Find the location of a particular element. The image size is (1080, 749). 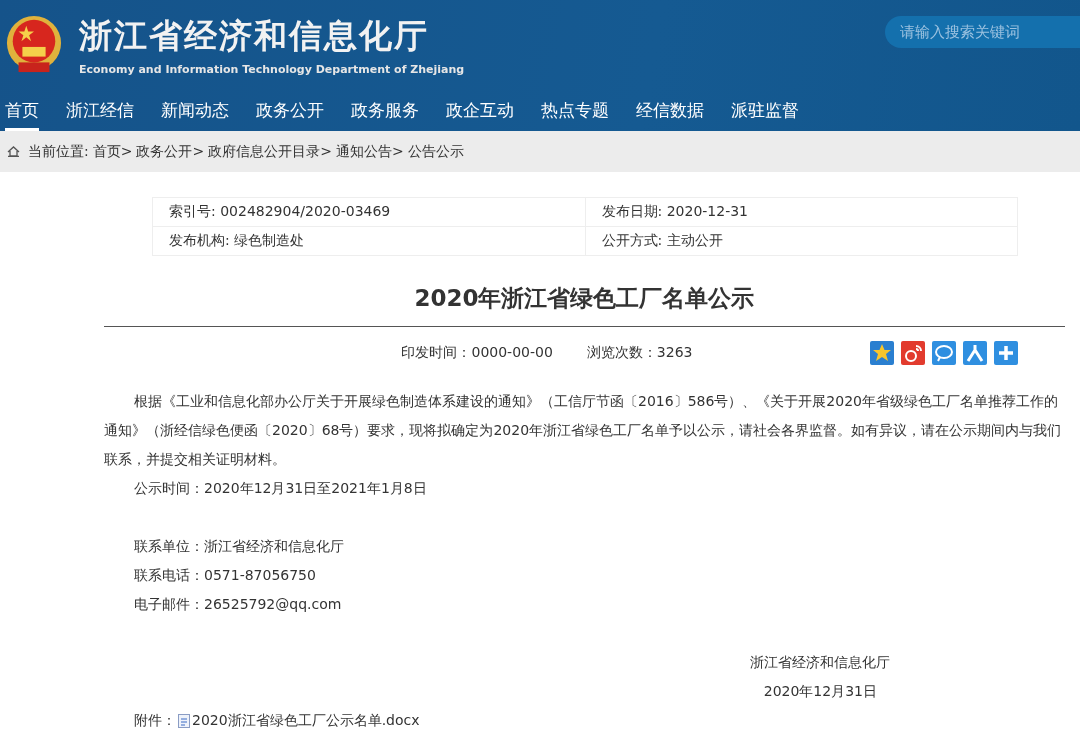

contact-line: 联系电话：0571-87056750 is located at coordinates (225, 575).